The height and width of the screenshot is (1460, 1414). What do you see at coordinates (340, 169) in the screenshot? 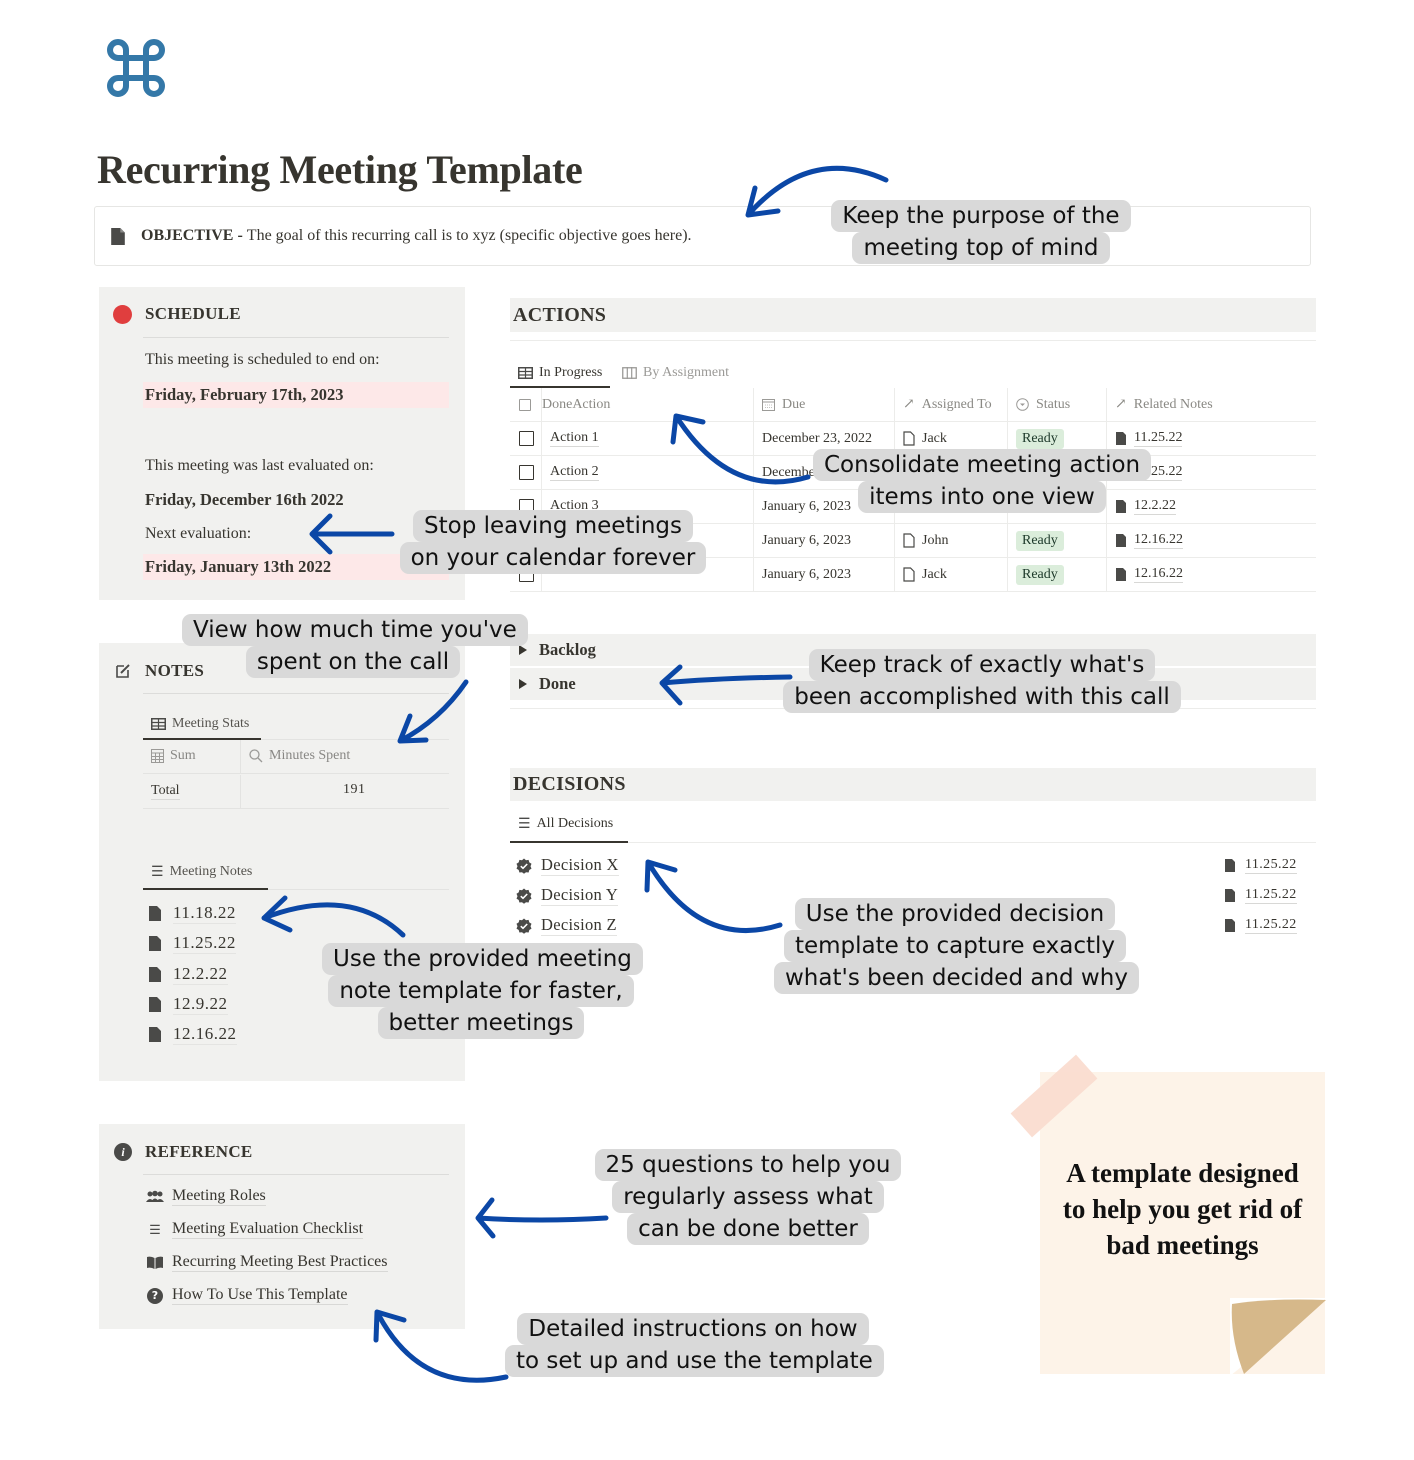
I see `page-title: Recurring Meeting Template` at bounding box center [340, 169].